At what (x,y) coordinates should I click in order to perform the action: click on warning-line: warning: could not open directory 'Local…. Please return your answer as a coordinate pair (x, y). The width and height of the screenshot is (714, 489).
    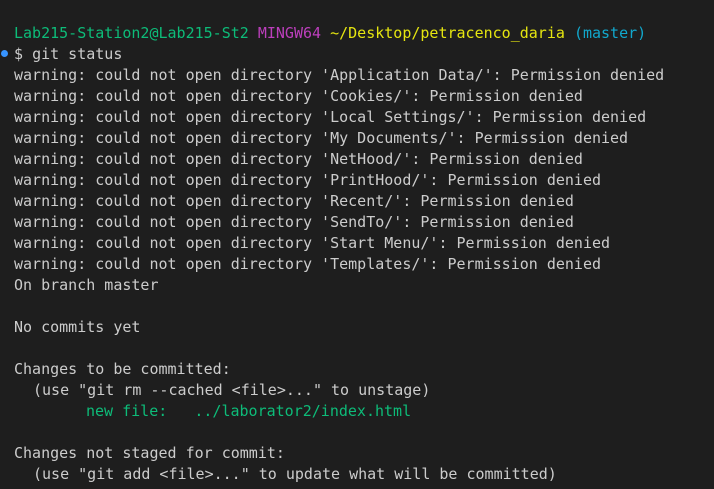
    Looking at the image, I should click on (330, 117).